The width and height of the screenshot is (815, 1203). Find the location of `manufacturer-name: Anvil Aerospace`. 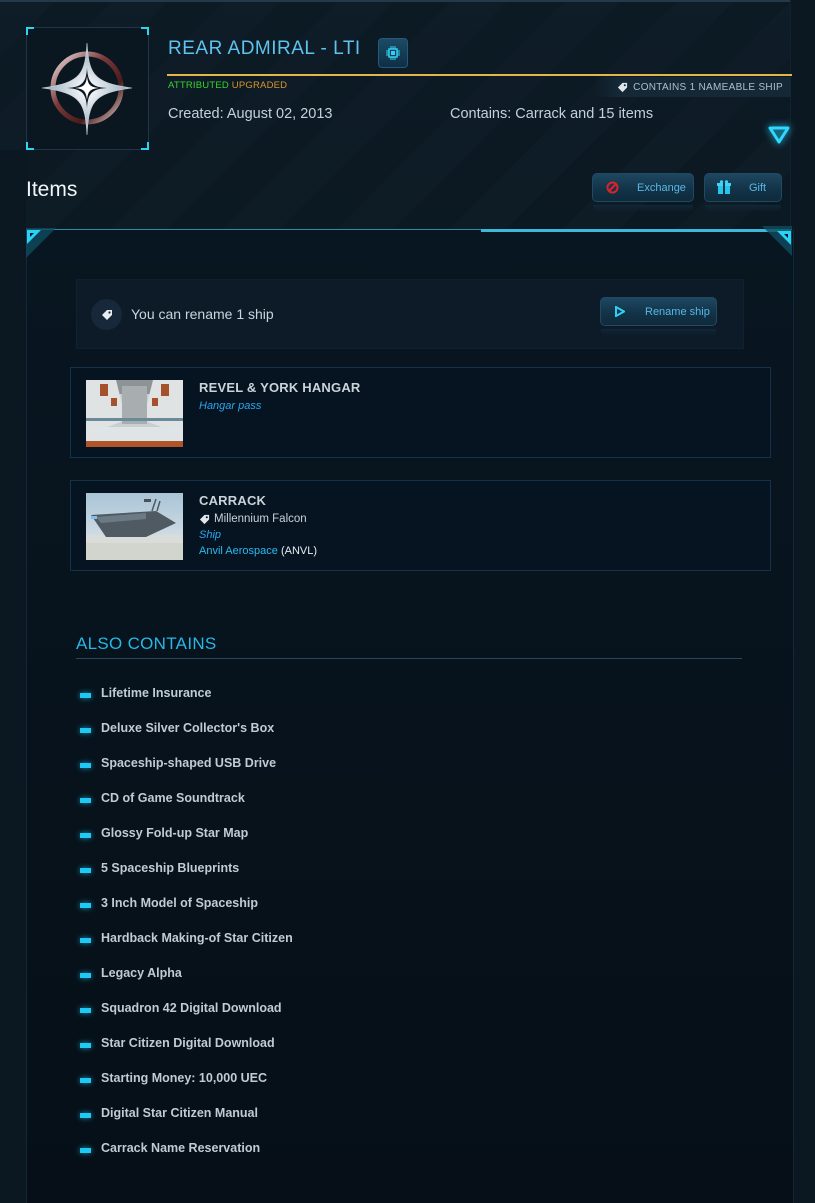

manufacturer-name: Anvil Aerospace is located at coordinates (238, 551).